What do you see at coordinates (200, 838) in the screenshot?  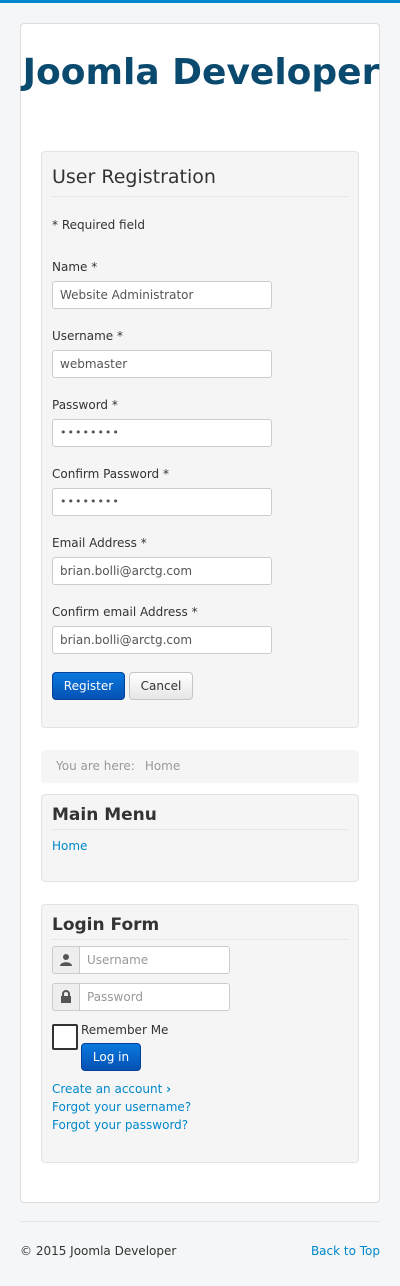 I see `main-menu-module: Main Menu Home` at bounding box center [200, 838].